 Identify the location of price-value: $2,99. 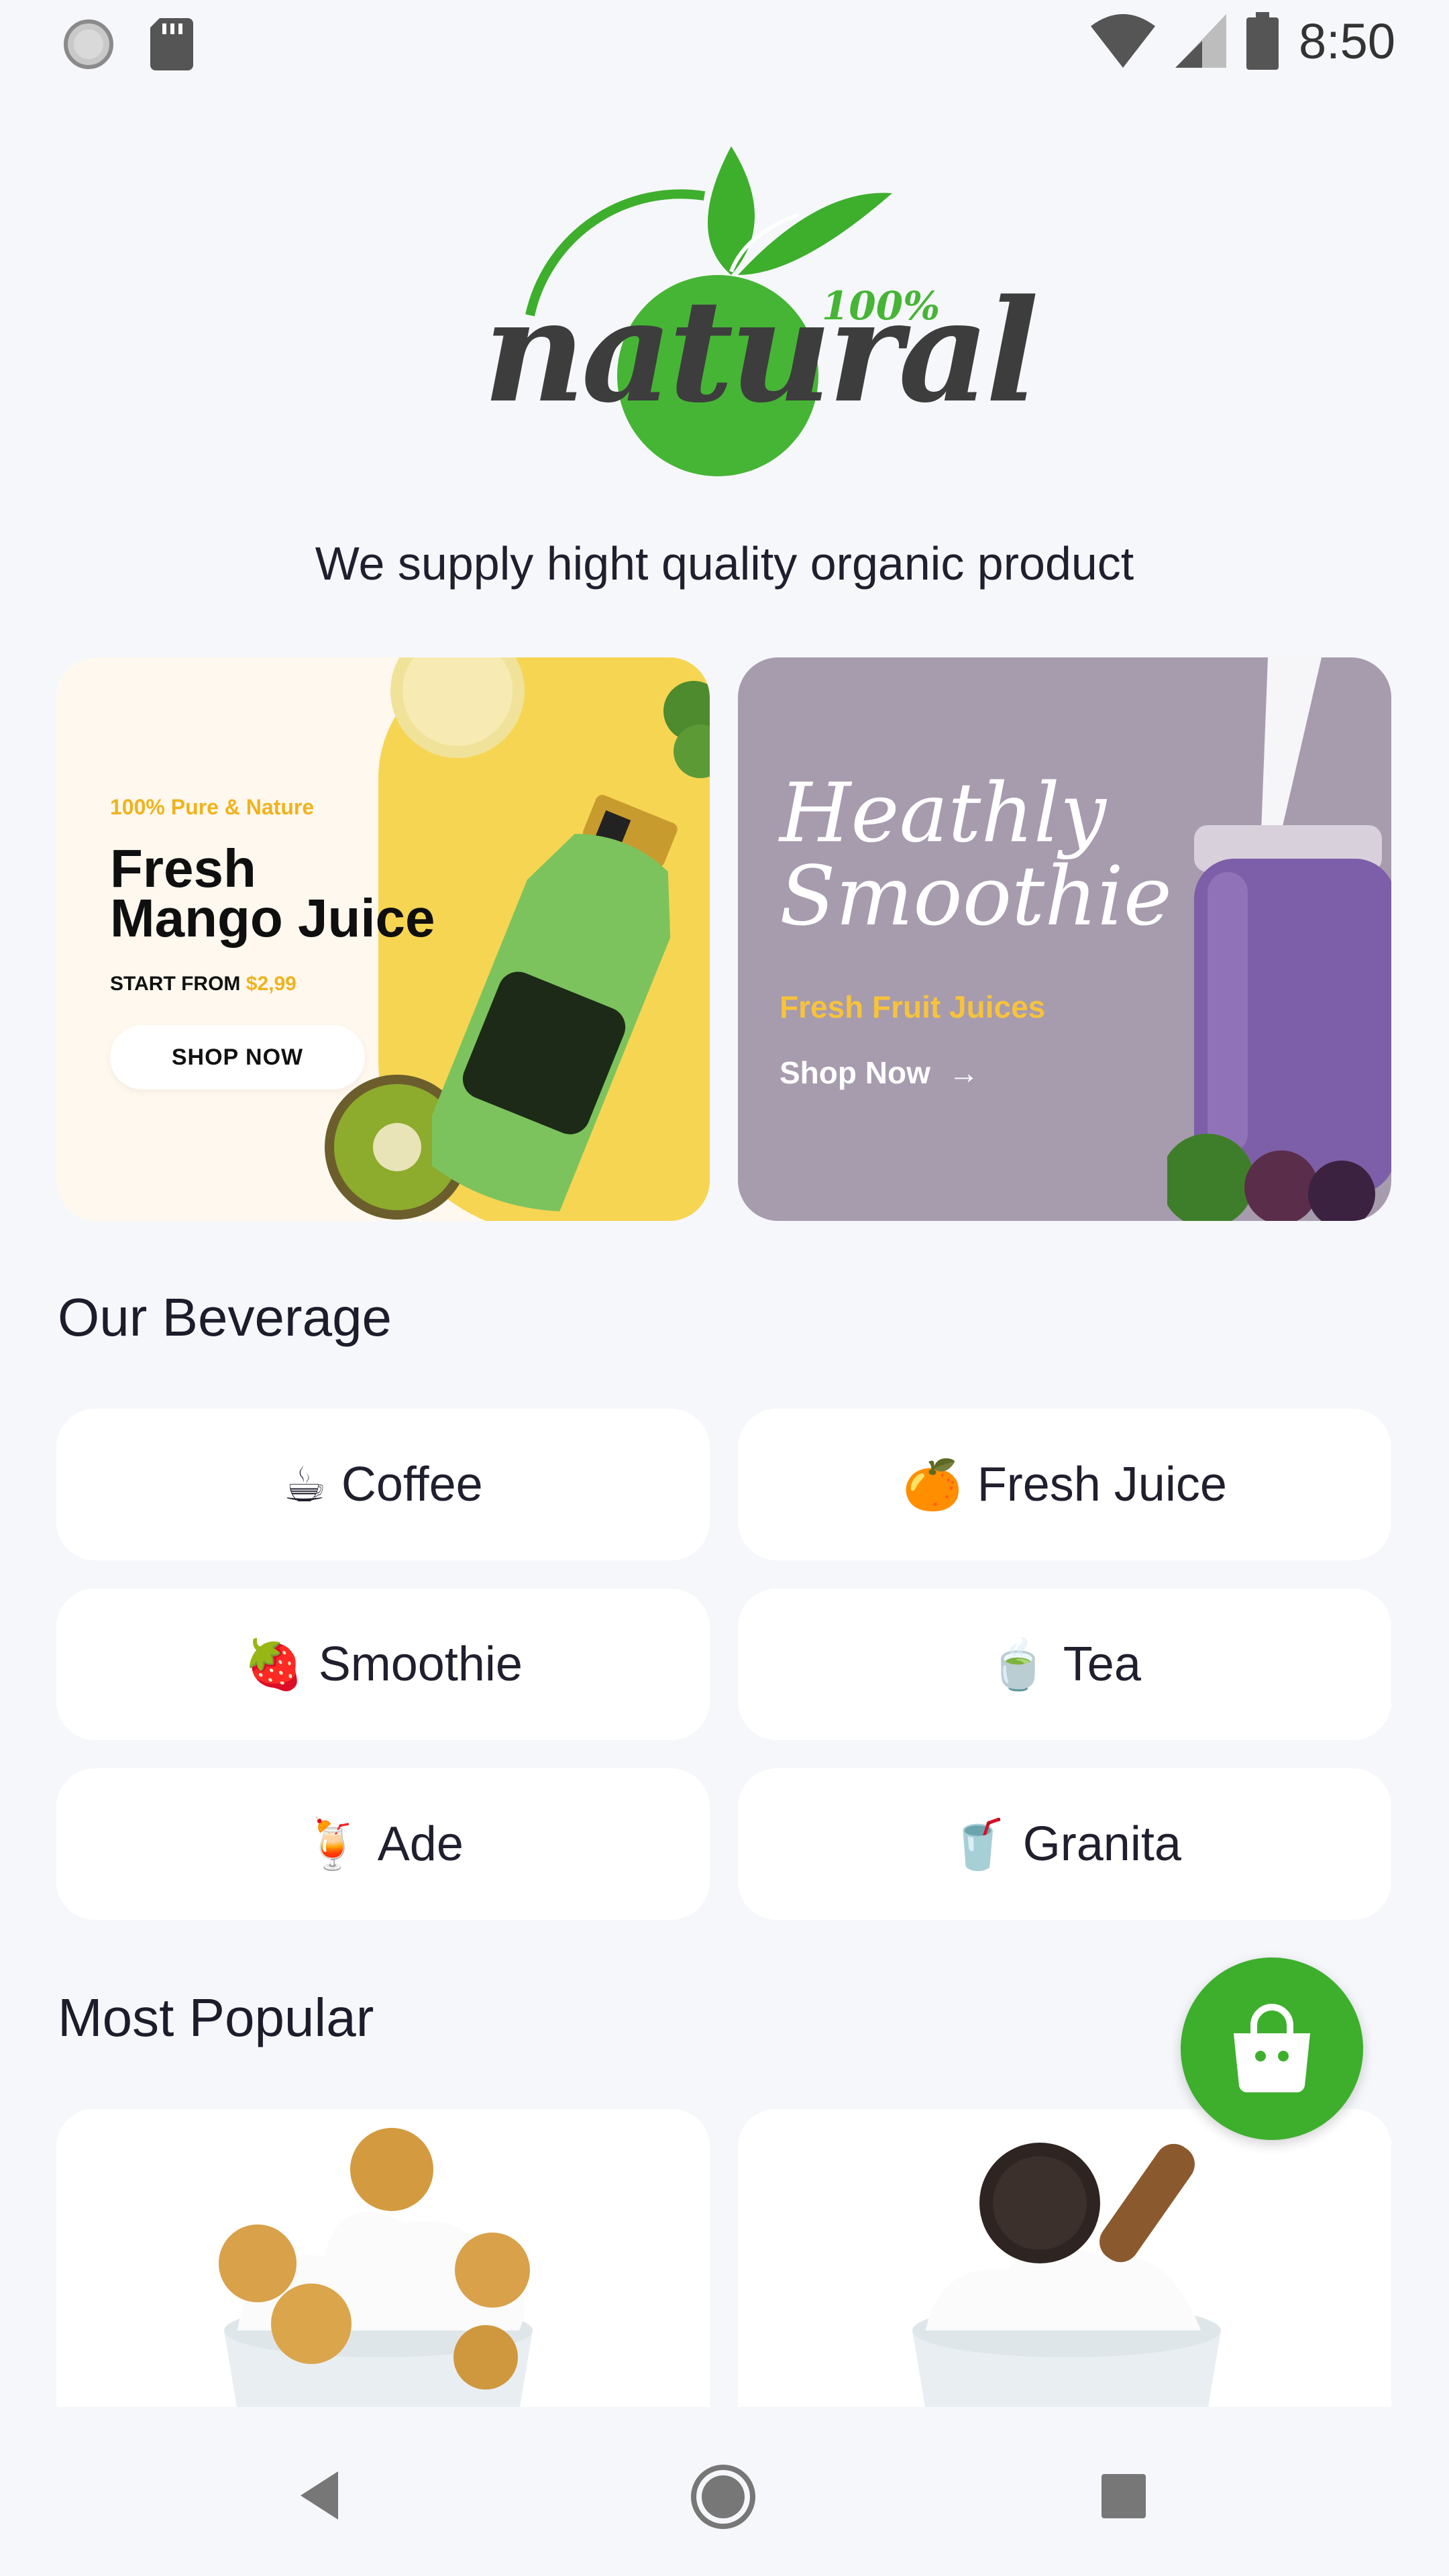
(271, 984).